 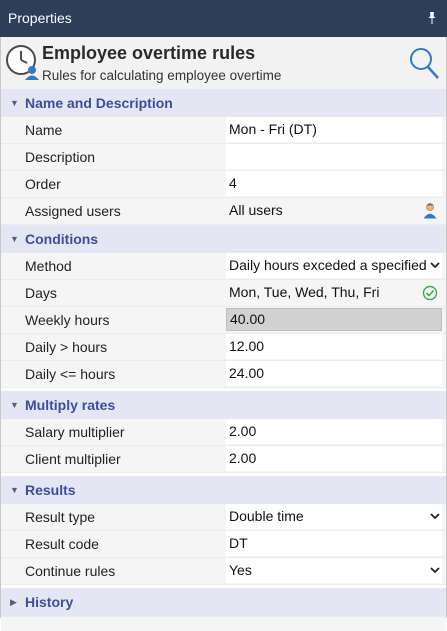 What do you see at coordinates (430, 293) in the screenshot?
I see `check-circle-icon` at bounding box center [430, 293].